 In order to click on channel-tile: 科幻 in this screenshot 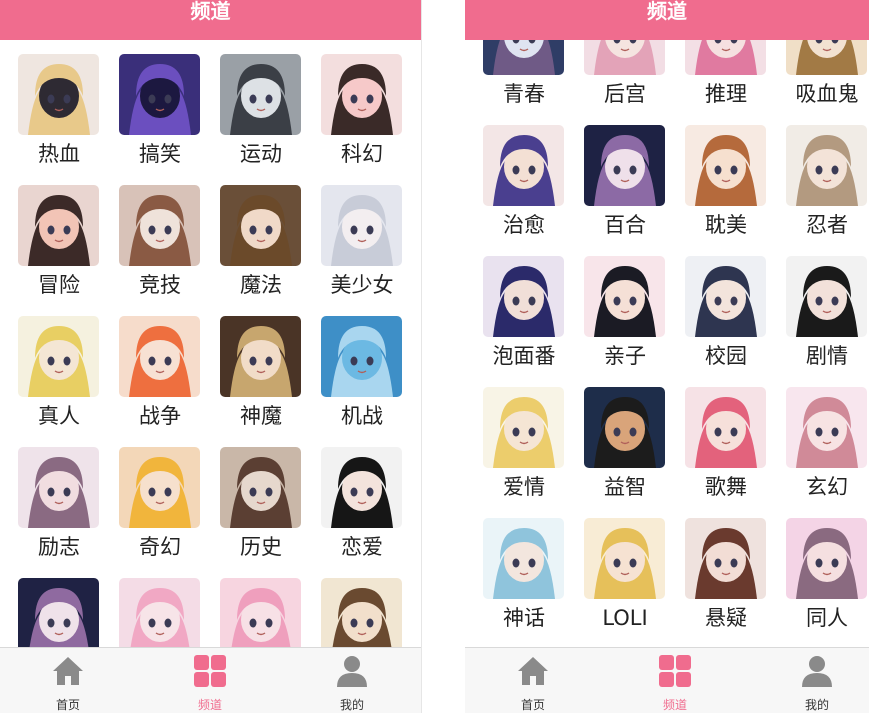, I will do `click(362, 111)`.